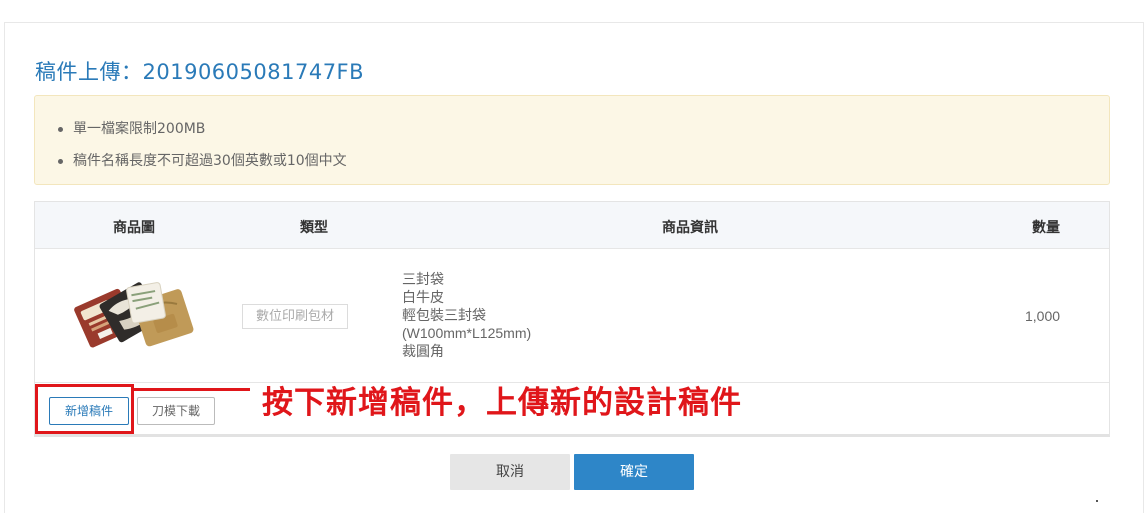 The width and height of the screenshot is (1148, 513). Describe the element at coordinates (84, 409) in the screenshot. I see `annotation-highlight-box` at that location.